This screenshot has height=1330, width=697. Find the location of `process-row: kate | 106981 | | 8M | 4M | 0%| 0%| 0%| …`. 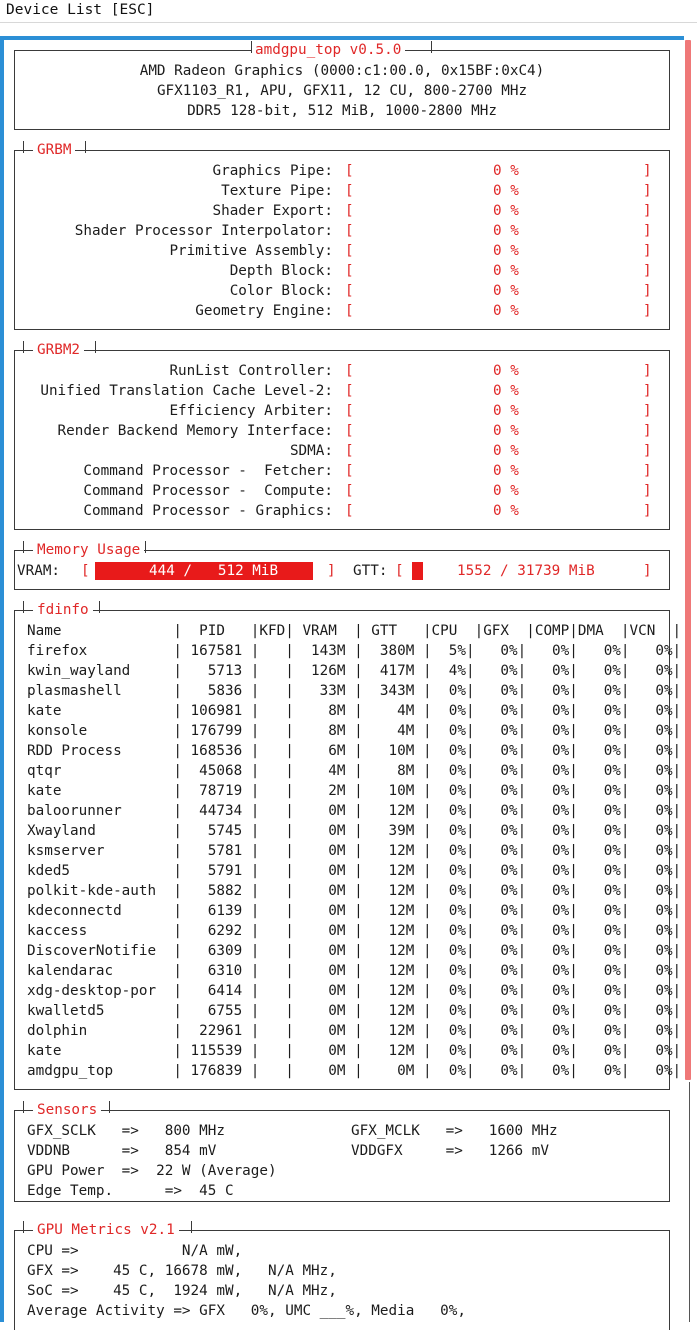

process-row: kate | 106981 | | 8M | 4M | 0%| 0%| 0%| … is located at coordinates (354, 711).